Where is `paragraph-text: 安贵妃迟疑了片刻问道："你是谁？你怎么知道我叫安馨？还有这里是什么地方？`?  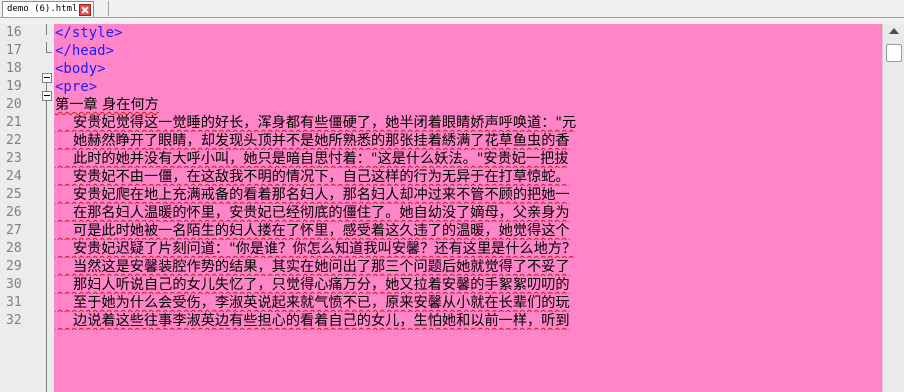
paragraph-text: 安贵妃迟疑了片刻问道："你是谁？你怎么知道我叫安馨？还有这里是什么地方？ is located at coordinates (316, 249).